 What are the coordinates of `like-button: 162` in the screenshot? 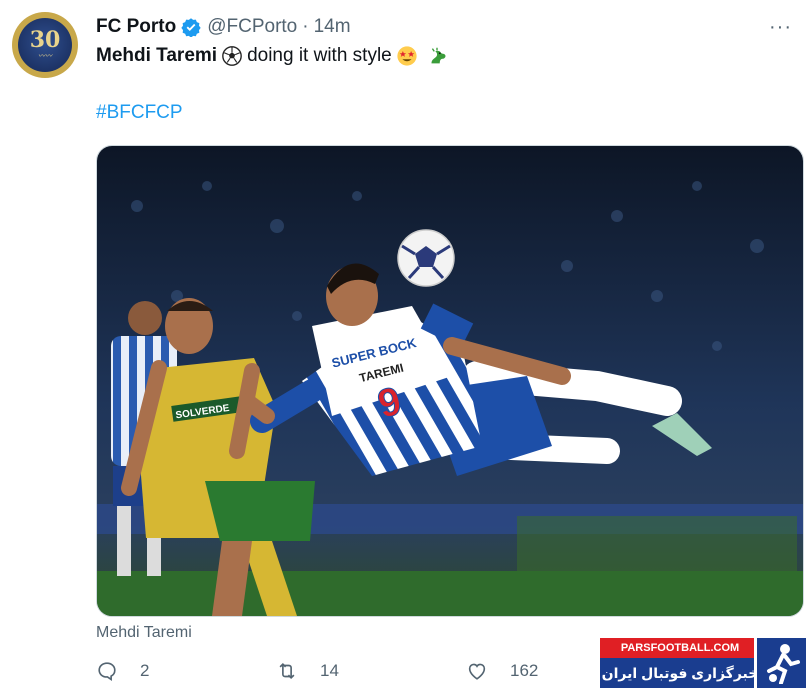 It's located at (502, 671).